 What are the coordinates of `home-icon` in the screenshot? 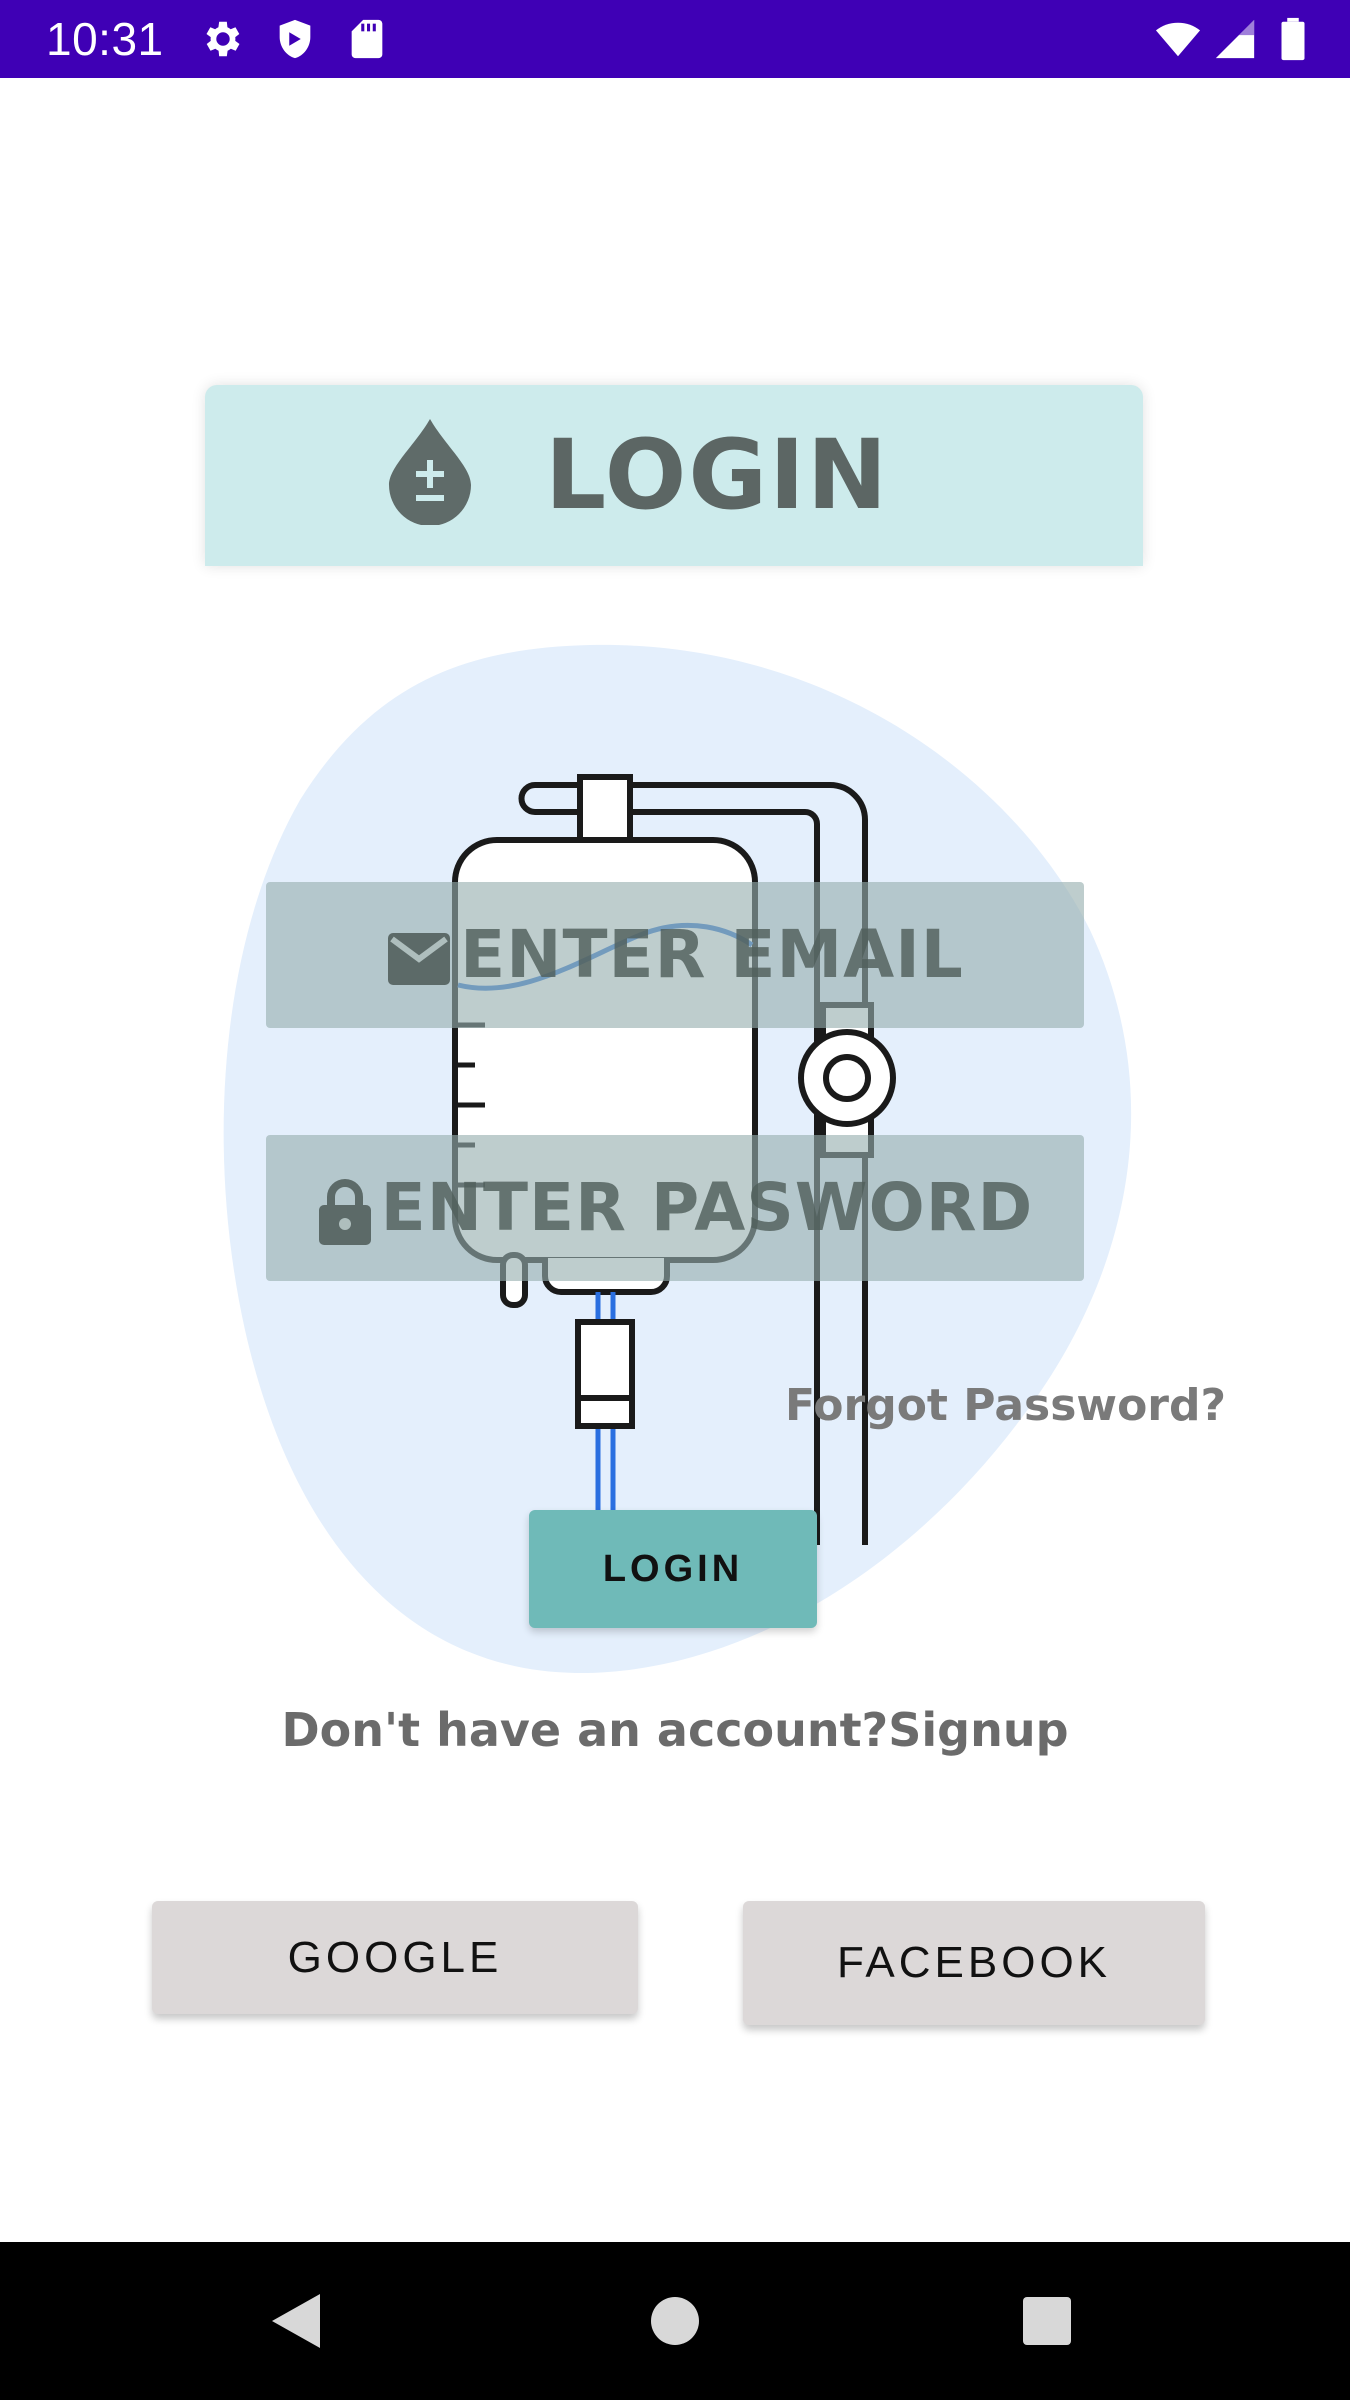 It's located at (675, 2321).